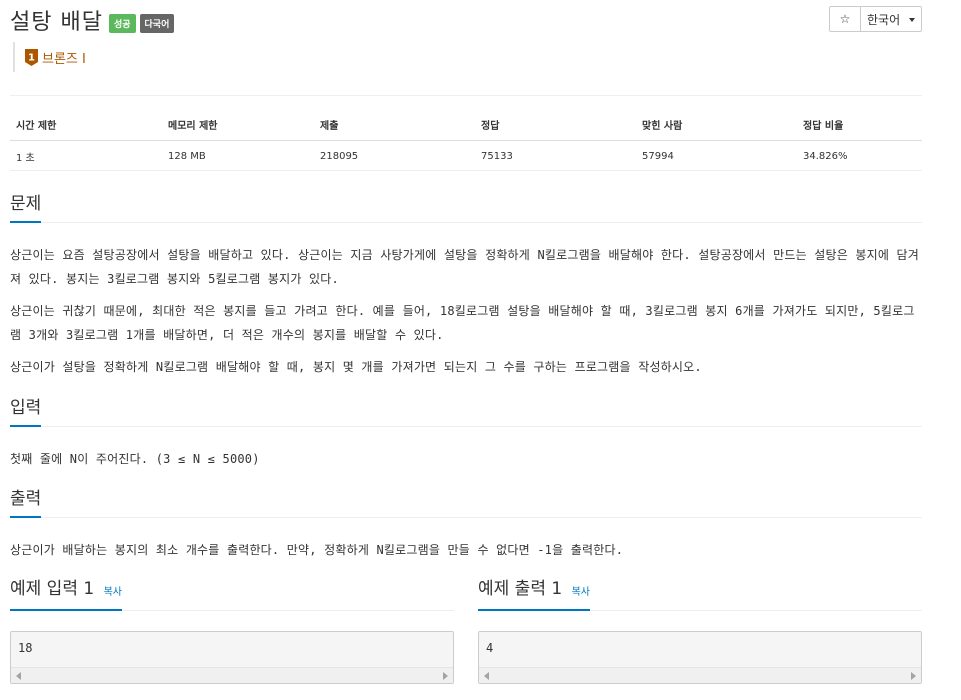  What do you see at coordinates (555, 155) in the screenshot?
I see `accepted-value: 75133` at bounding box center [555, 155].